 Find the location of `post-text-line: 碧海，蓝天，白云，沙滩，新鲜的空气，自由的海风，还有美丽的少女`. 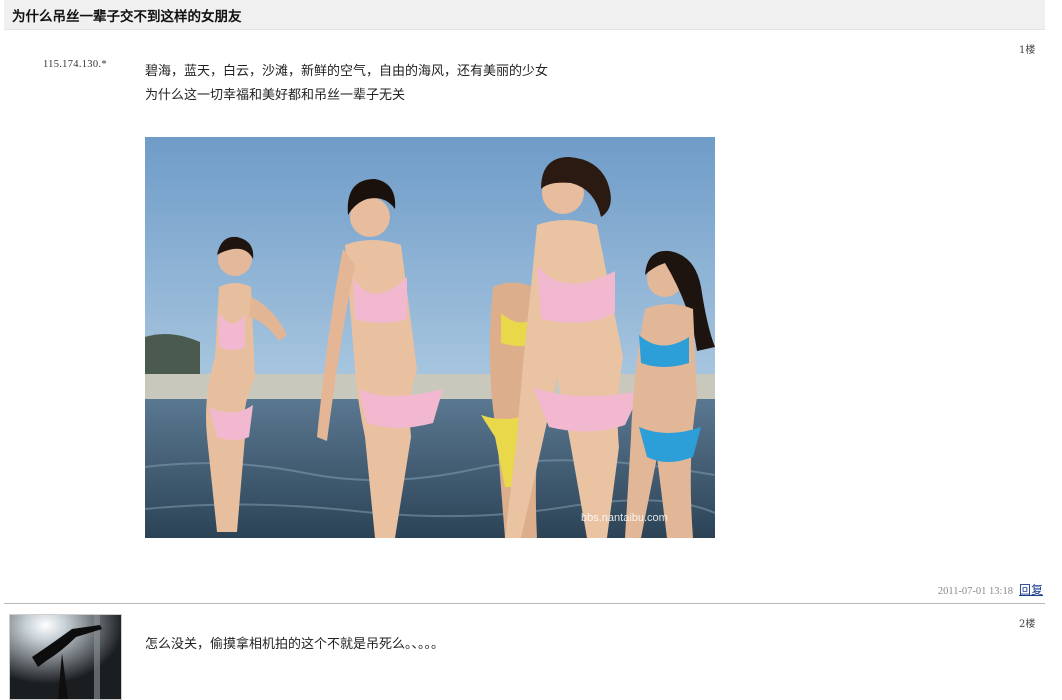

post-text-line: 碧海，蓝天，白云，沙滩，新鲜的空气，自由的海风，还有美丽的少女 is located at coordinates (347, 71).